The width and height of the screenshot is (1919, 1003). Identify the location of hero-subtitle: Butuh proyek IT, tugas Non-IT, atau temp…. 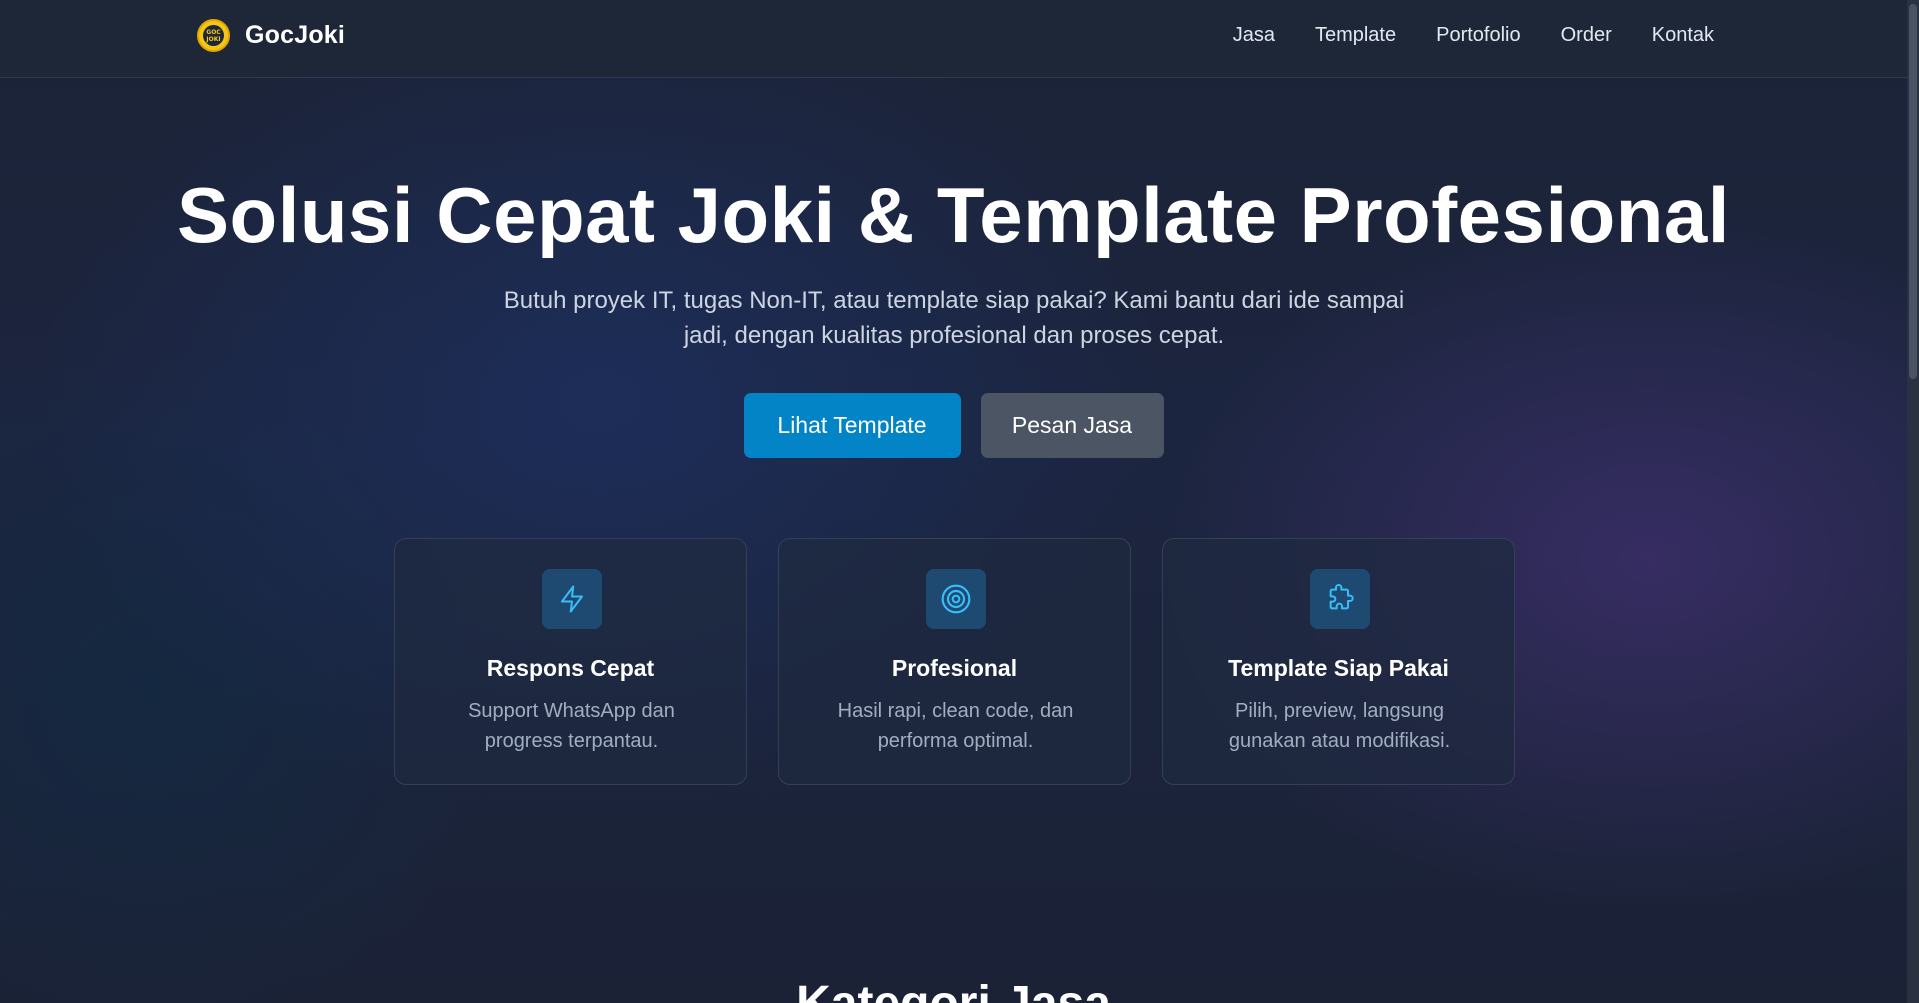
(954, 318).